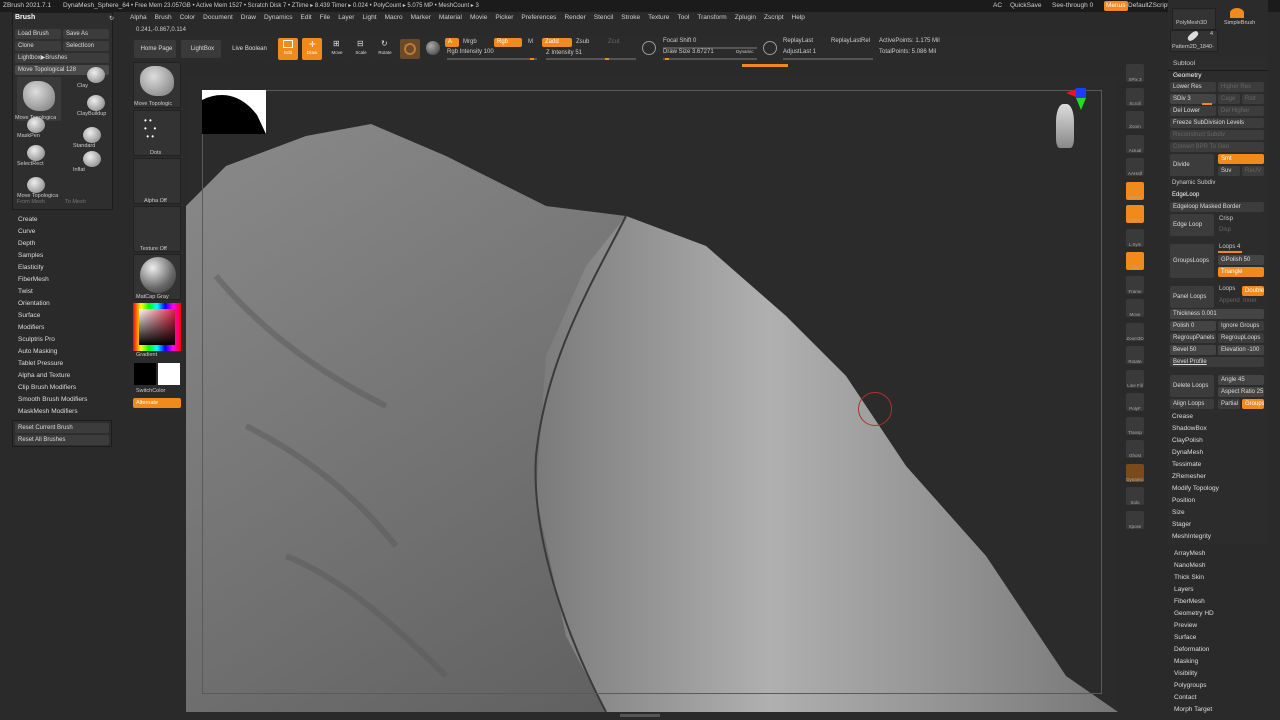 The width and height of the screenshot is (1280, 720). What do you see at coordinates (532, 59) in the screenshot?
I see `rgb-intensity-thumb` at bounding box center [532, 59].